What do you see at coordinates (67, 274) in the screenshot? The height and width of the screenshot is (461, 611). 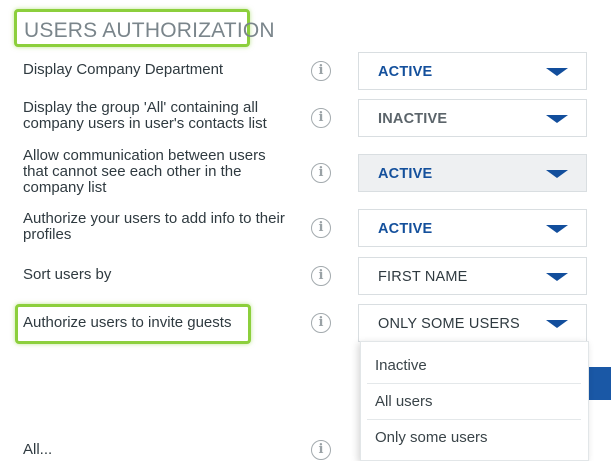 I see `row-label-sort-users: Sort users by` at bounding box center [67, 274].